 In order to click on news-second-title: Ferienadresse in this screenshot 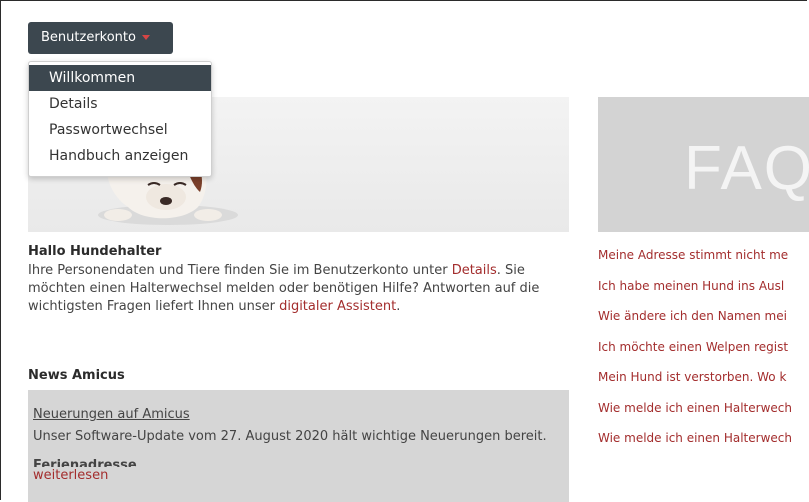, I will do `click(85, 462)`.